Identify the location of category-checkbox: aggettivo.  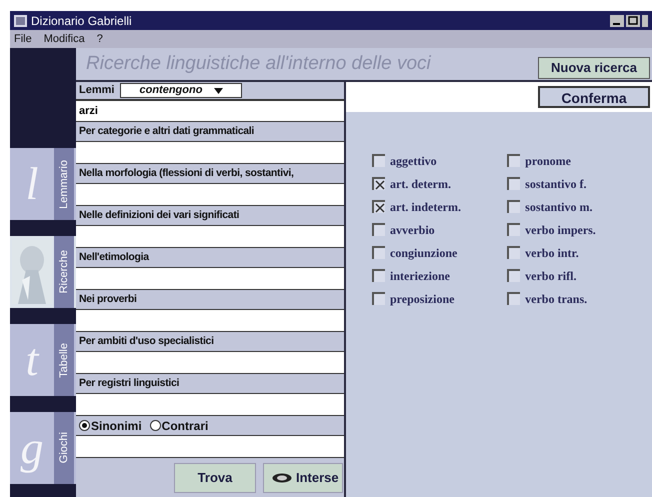
(440, 160).